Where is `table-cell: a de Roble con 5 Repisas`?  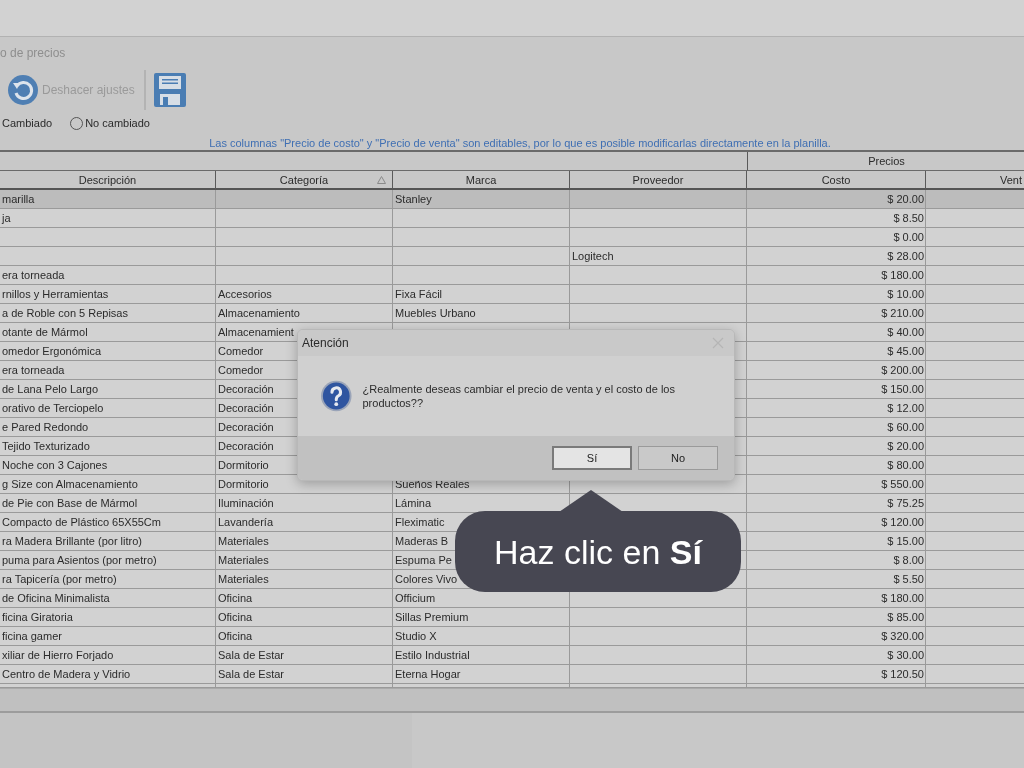
table-cell: a de Roble con 5 Repisas is located at coordinates (65, 313).